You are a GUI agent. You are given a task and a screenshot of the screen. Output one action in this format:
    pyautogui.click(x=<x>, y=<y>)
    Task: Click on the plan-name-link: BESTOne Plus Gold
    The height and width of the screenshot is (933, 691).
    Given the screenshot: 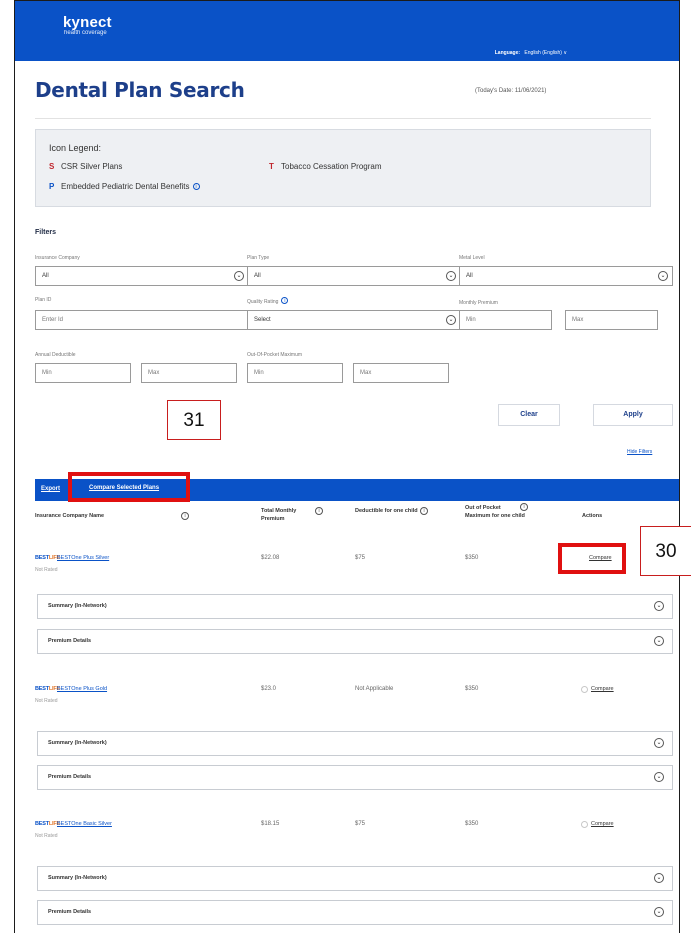 What is the action you would take?
    pyautogui.click(x=82, y=689)
    